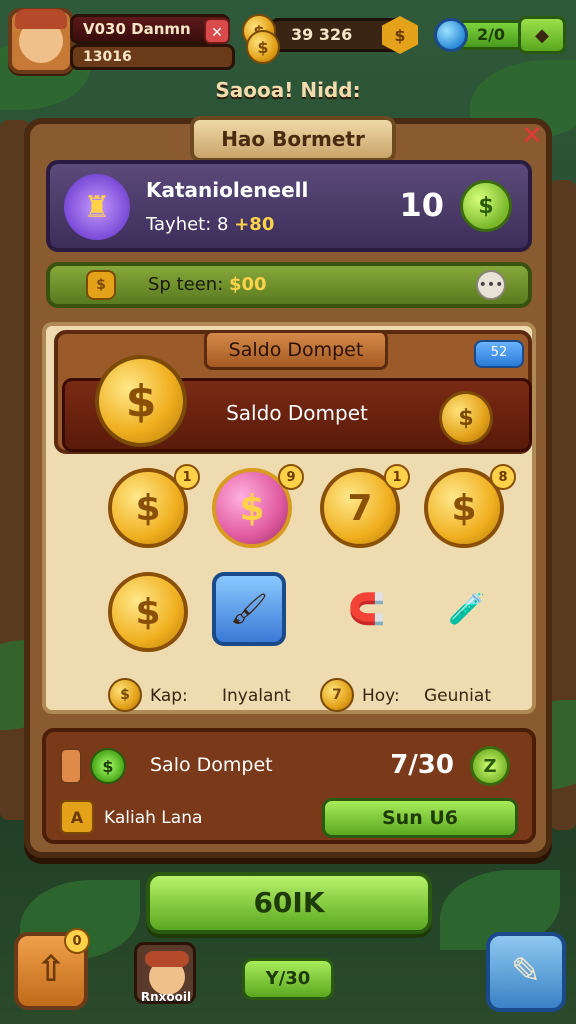 The height and width of the screenshot is (1024, 576). What do you see at coordinates (217, 31) in the screenshot?
I see `hud-close-icon: ✕` at bounding box center [217, 31].